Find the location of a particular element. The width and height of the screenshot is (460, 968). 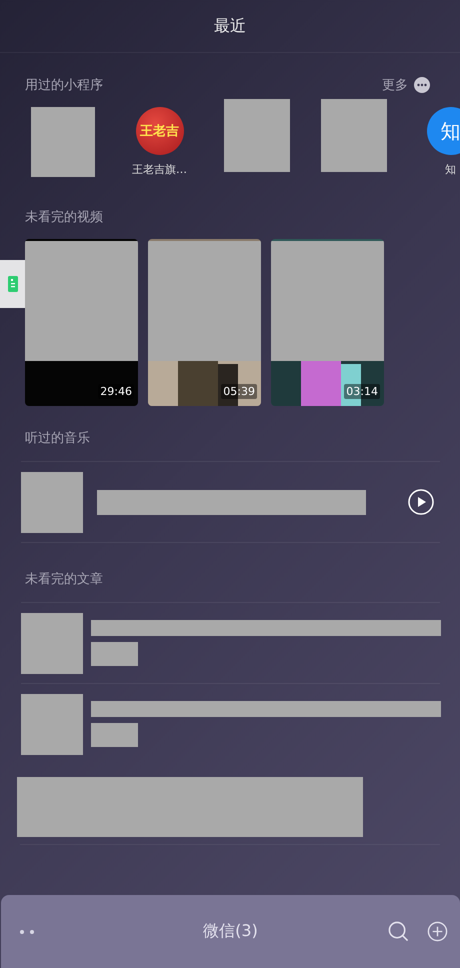

dots-icon is located at coordinates (28, 932).